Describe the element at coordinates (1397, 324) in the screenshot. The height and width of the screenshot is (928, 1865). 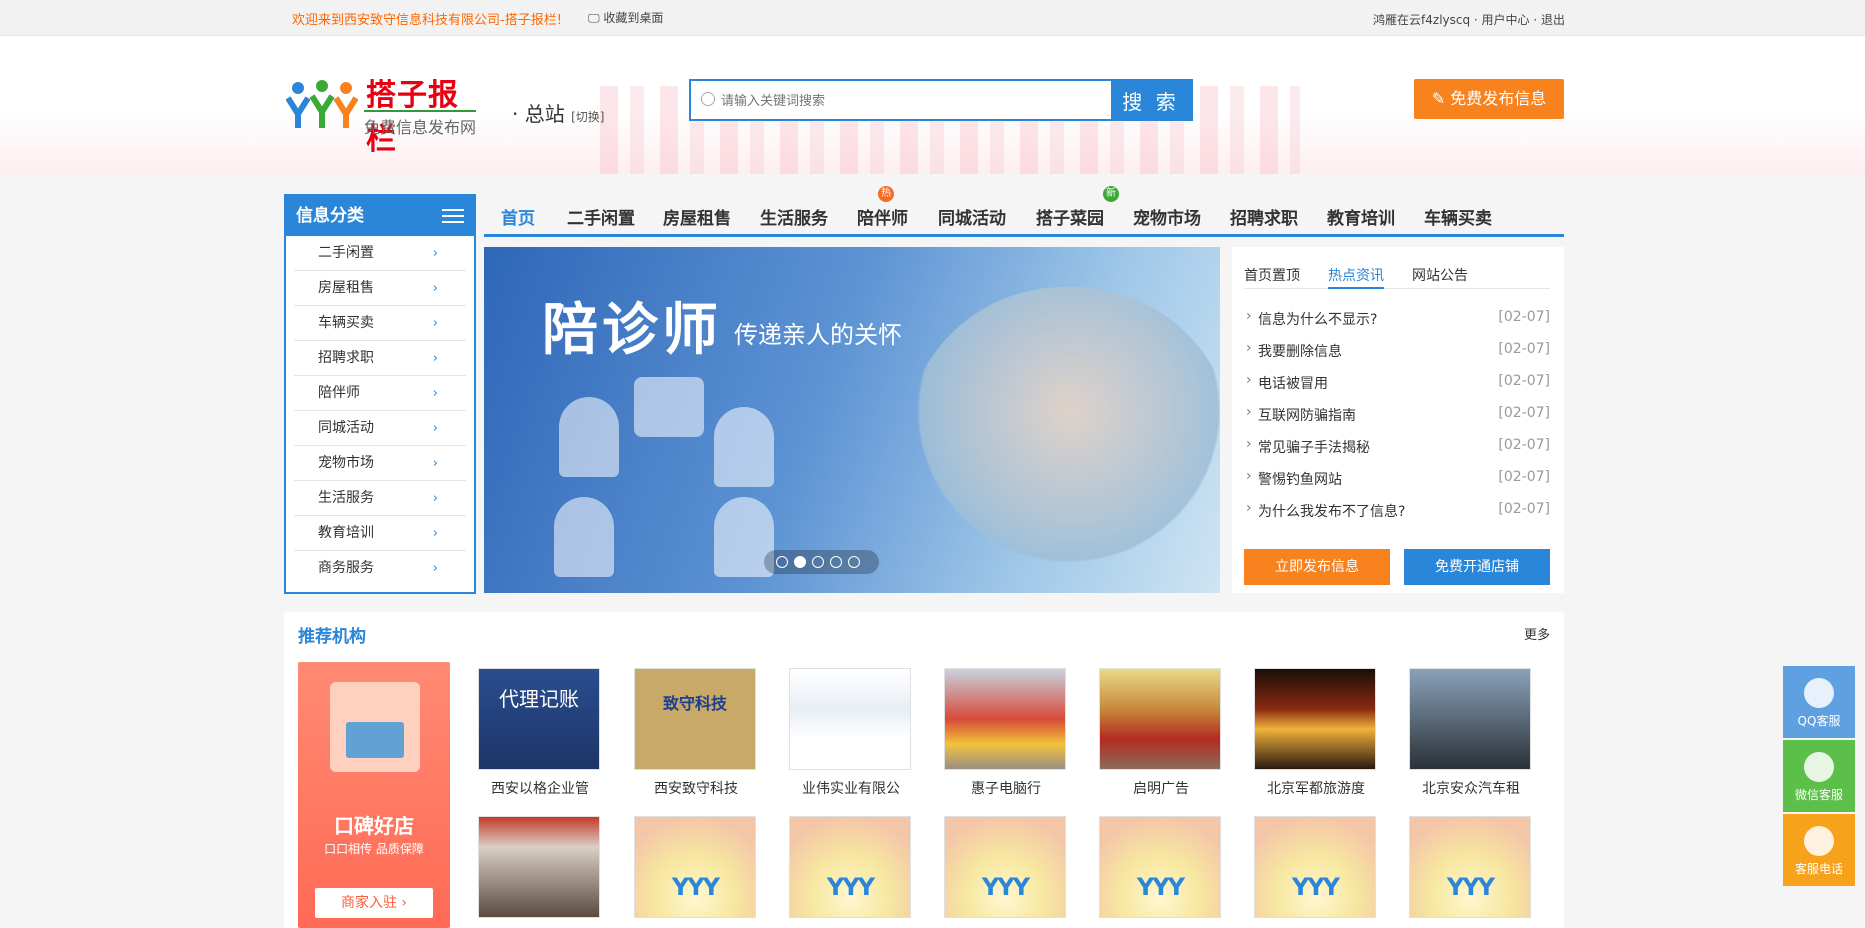
I see `news-item: 信息为什么不显示? [02-07]` at that location.